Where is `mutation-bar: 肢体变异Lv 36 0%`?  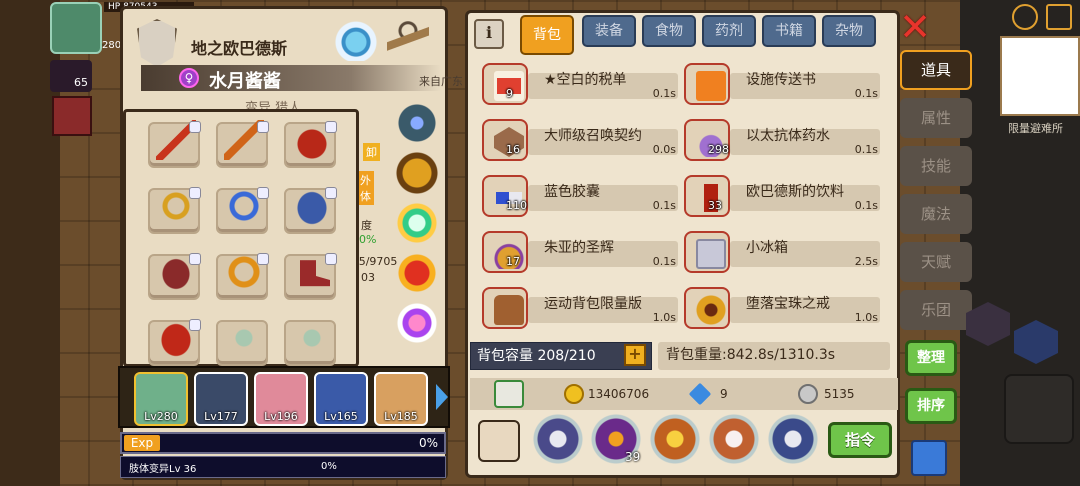 mutation-bar: 肢体变异Lv 36 0% is located at coordinates (283, 467).